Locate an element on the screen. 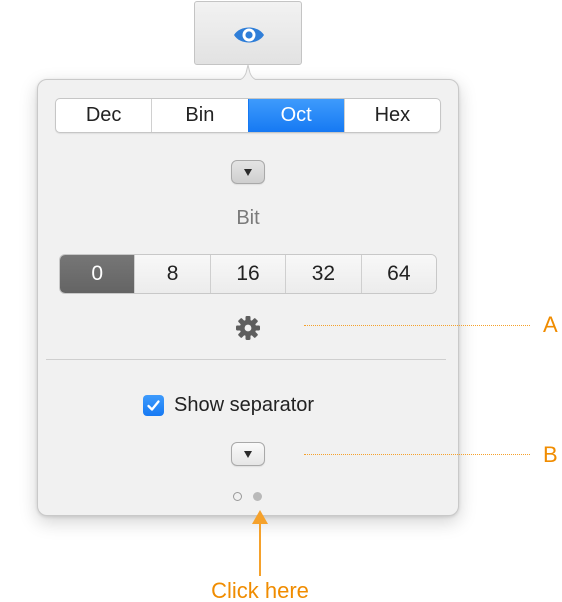  page-indicator is located at coordinates (249, 497).